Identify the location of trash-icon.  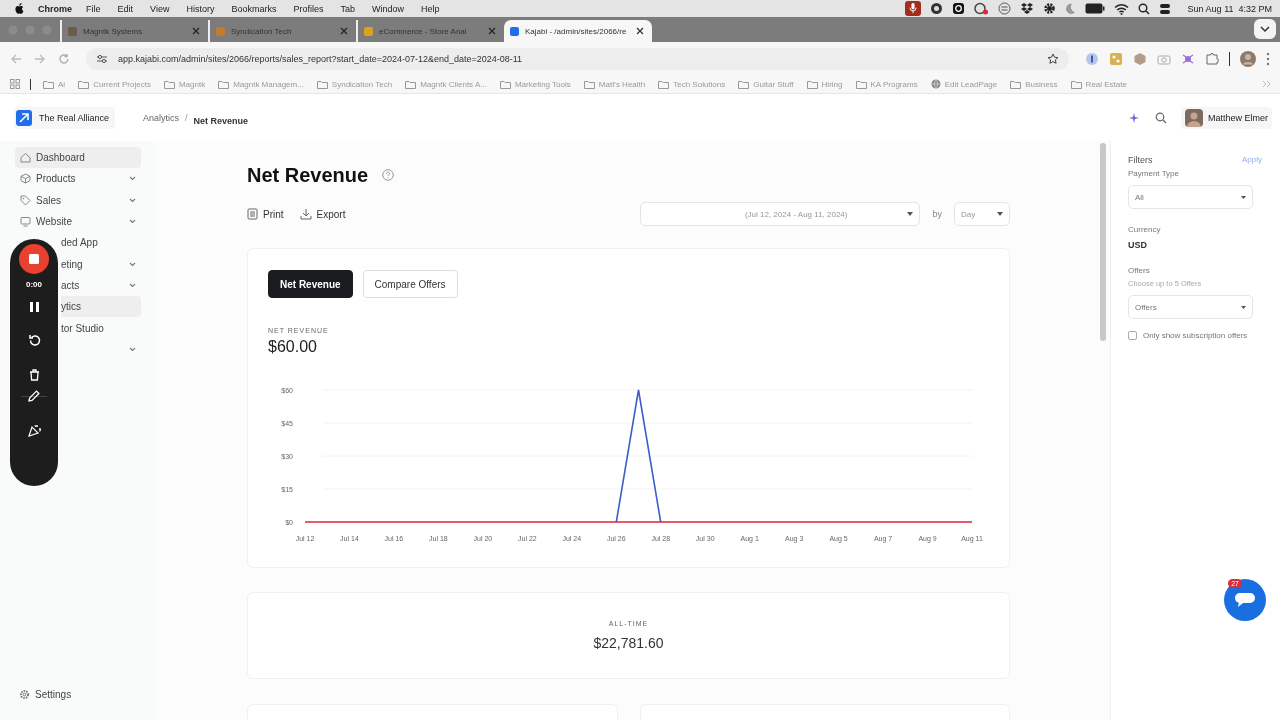
(34, 375).